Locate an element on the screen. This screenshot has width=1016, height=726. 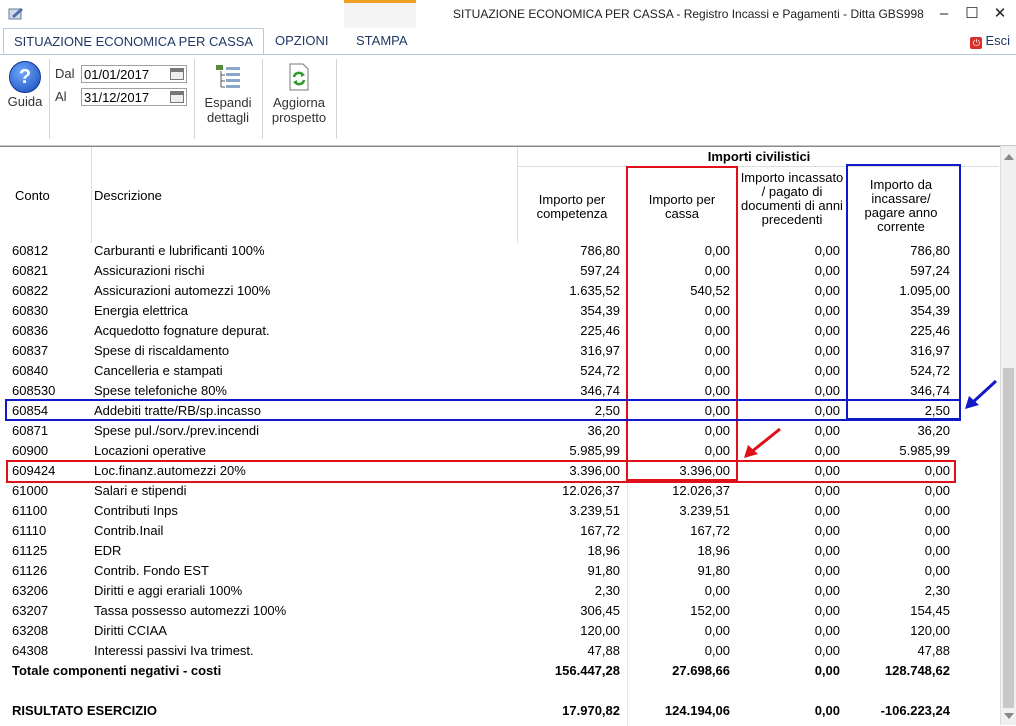
header-cassa: Importo per cassa is located at coordinates (682, 207).